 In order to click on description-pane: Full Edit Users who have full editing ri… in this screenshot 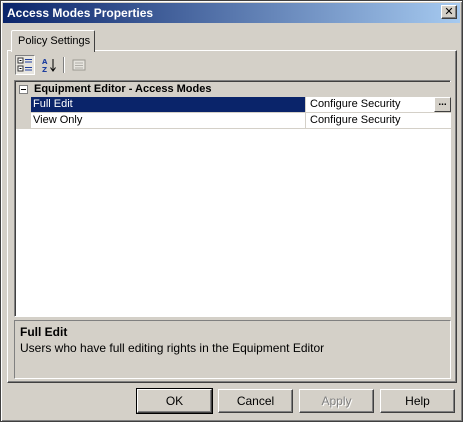, I will do `click(232, 349)`.